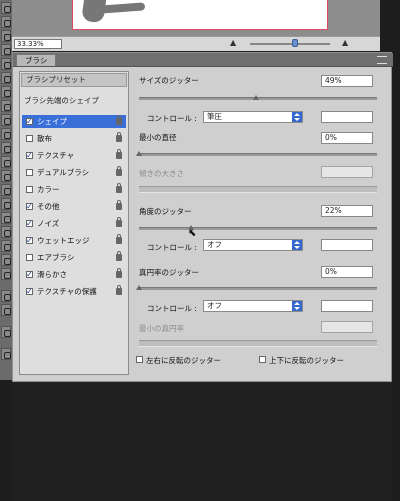 Image resolution: width=400 pixels, height=501 pixels. What do you see at coordinates (6, 274) in the screenshot?
I see `zoom-tool-icon` at bounding box center [6, 274].